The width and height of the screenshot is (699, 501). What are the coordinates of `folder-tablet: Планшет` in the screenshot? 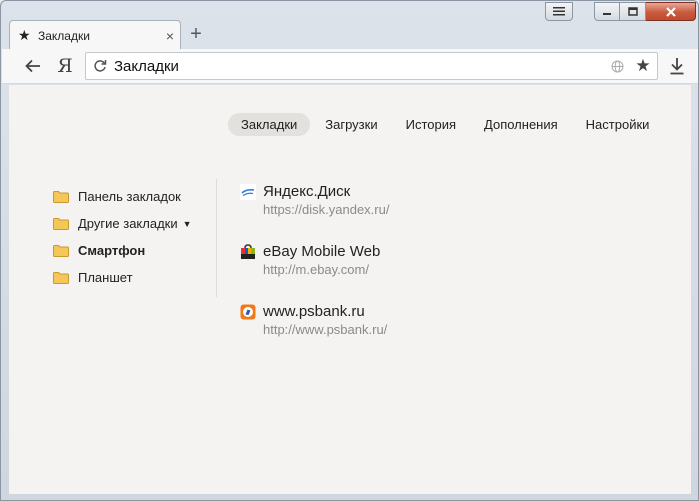 It's located at (122, 277).